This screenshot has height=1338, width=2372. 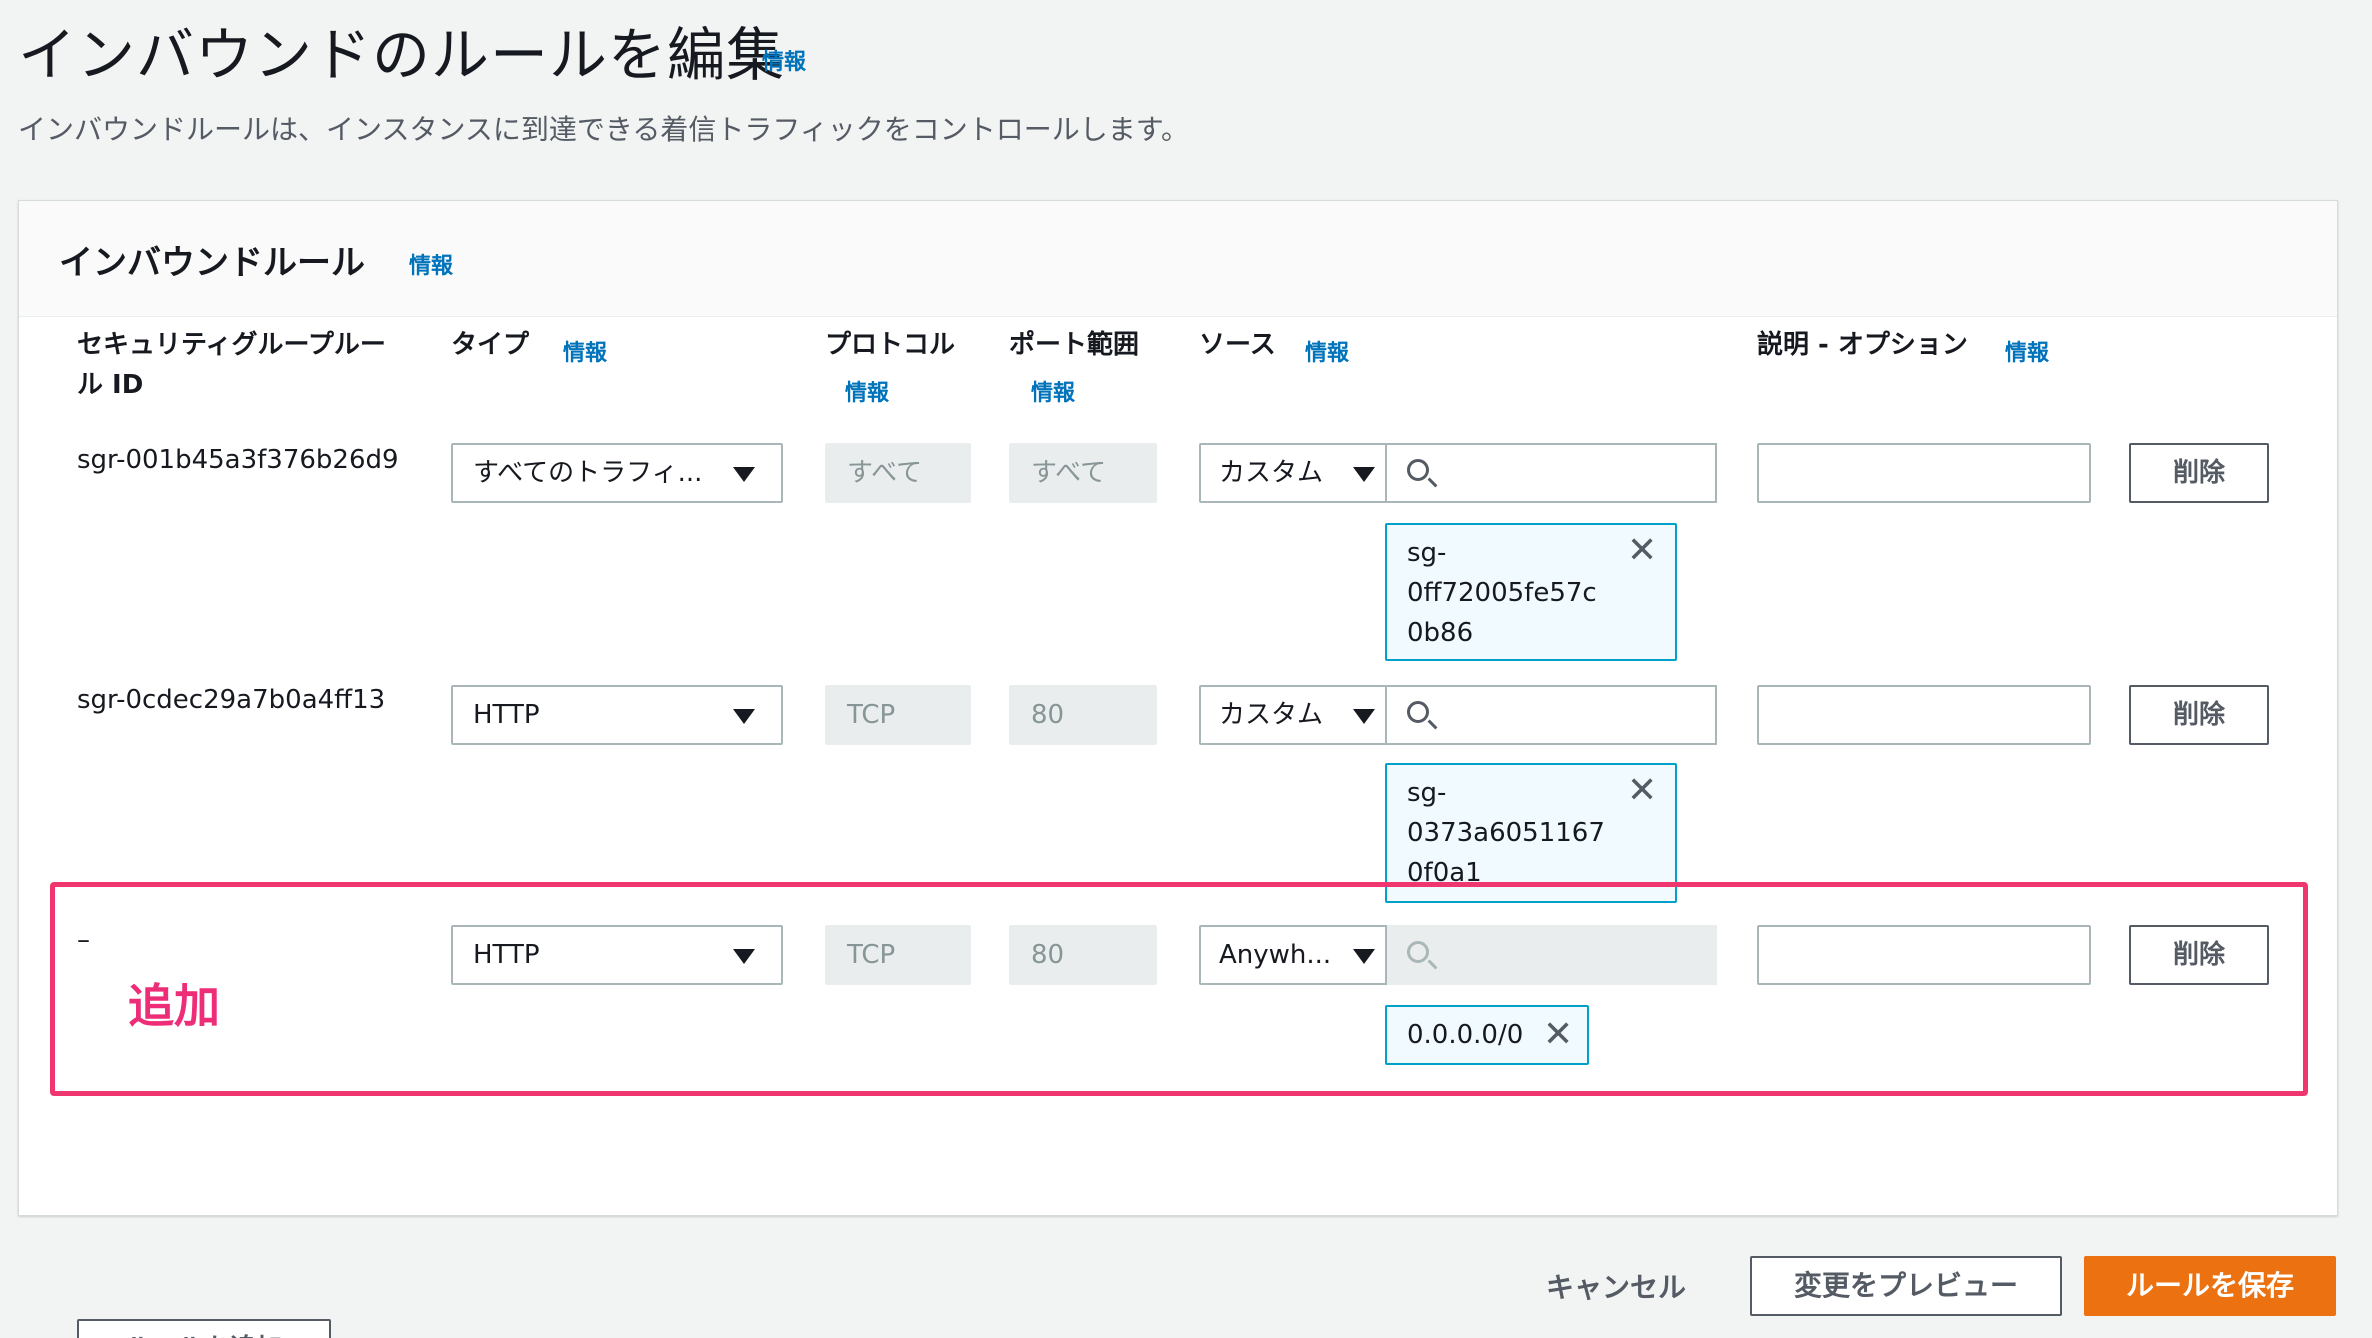 What do you see at coordinates (174, 1006) in the screenshot?
I see `added-annotation-label: 追加` at bounding box center [174, 1006].